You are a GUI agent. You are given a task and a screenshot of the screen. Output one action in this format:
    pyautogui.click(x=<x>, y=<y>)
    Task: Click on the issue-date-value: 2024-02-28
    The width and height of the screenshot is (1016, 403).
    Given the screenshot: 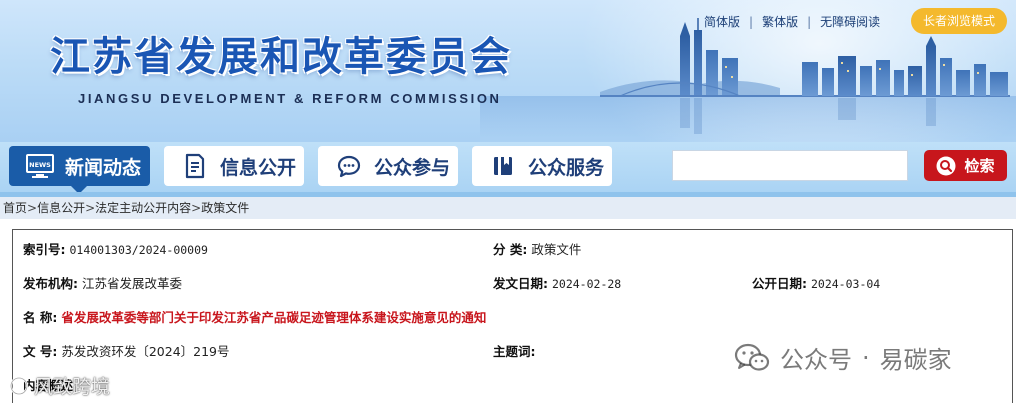 What is the action you would take?
    pyautogui.click(x=586, y=284)
    